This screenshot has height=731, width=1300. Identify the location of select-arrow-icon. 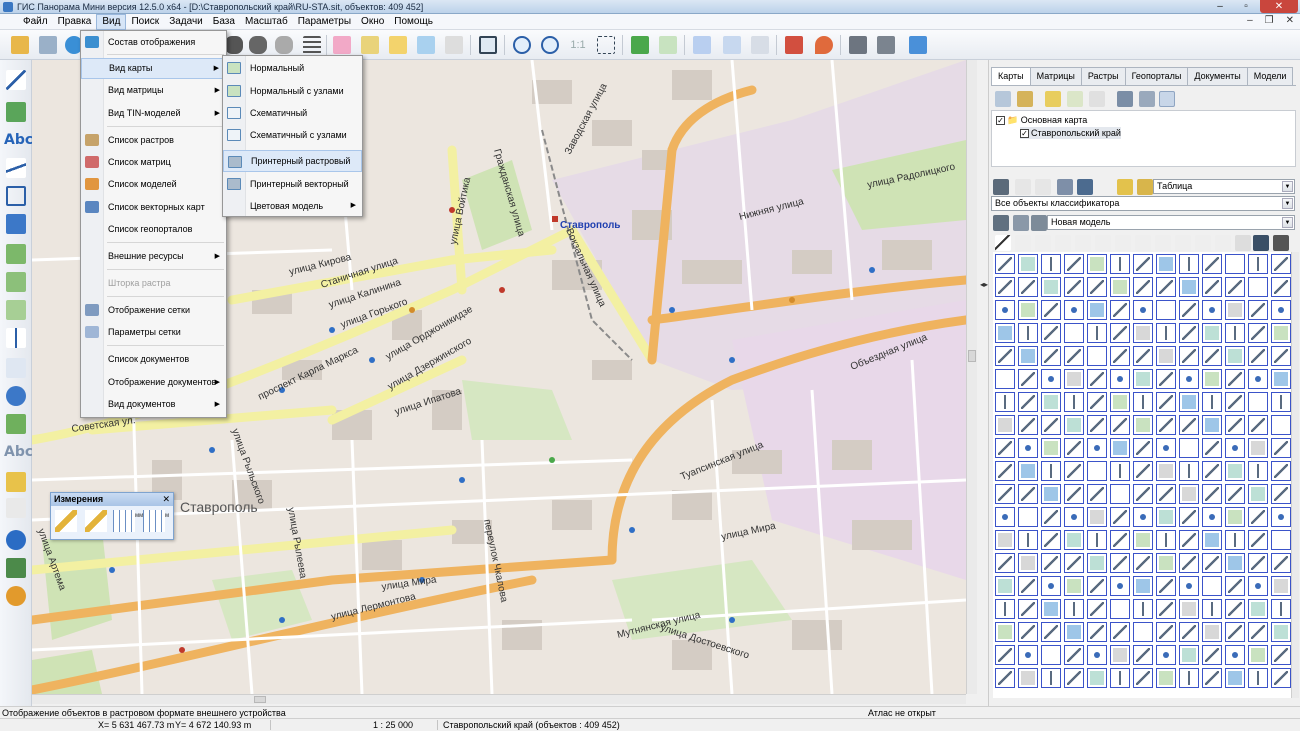
(1023, 187).